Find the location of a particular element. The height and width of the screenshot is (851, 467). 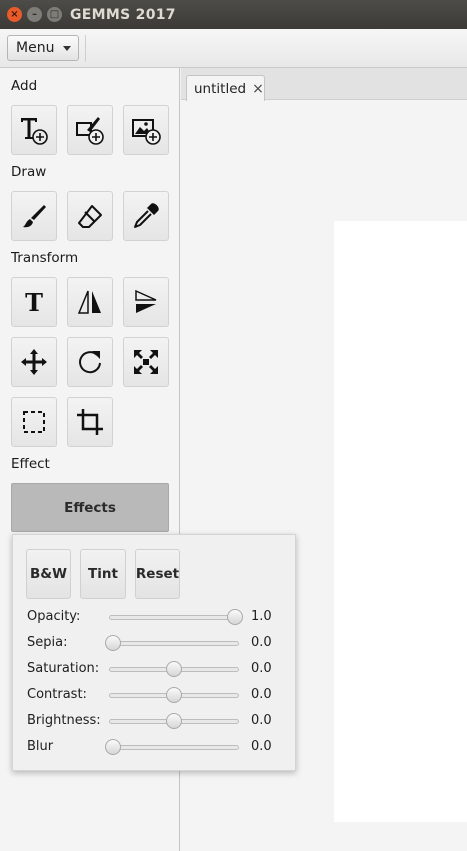

menubar: Menu is located at coordinates (233, 48).